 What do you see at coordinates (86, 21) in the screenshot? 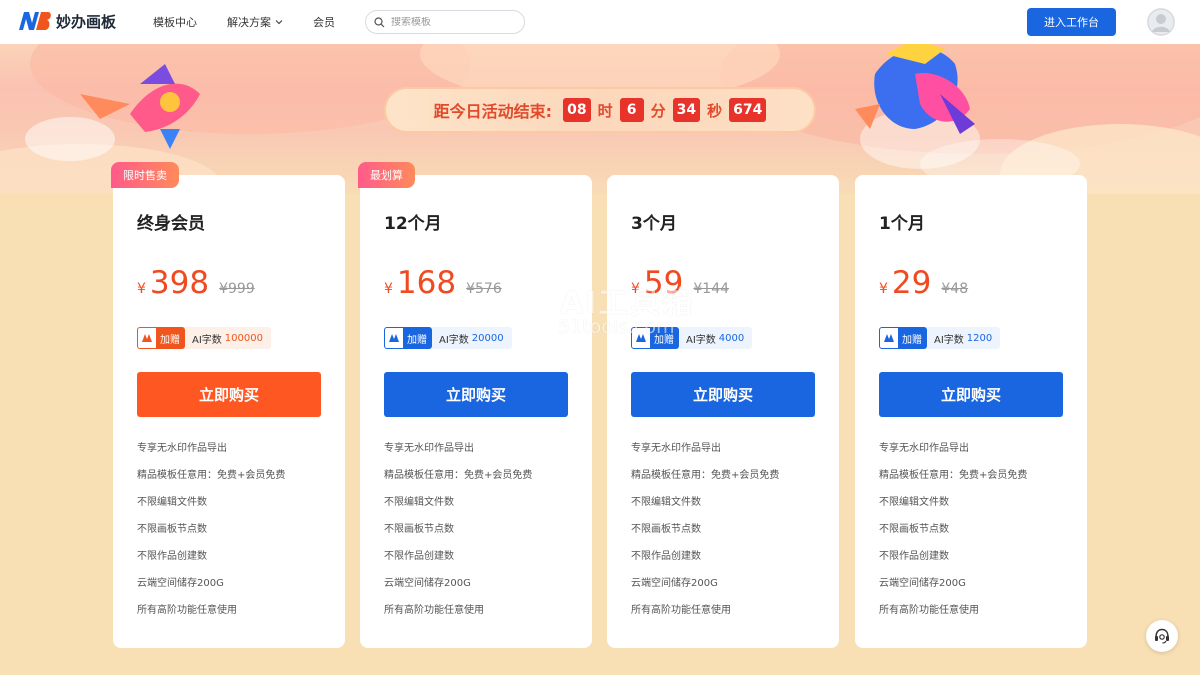
I see `brand-name: 妙办画板` at bounding box center [86, 21].